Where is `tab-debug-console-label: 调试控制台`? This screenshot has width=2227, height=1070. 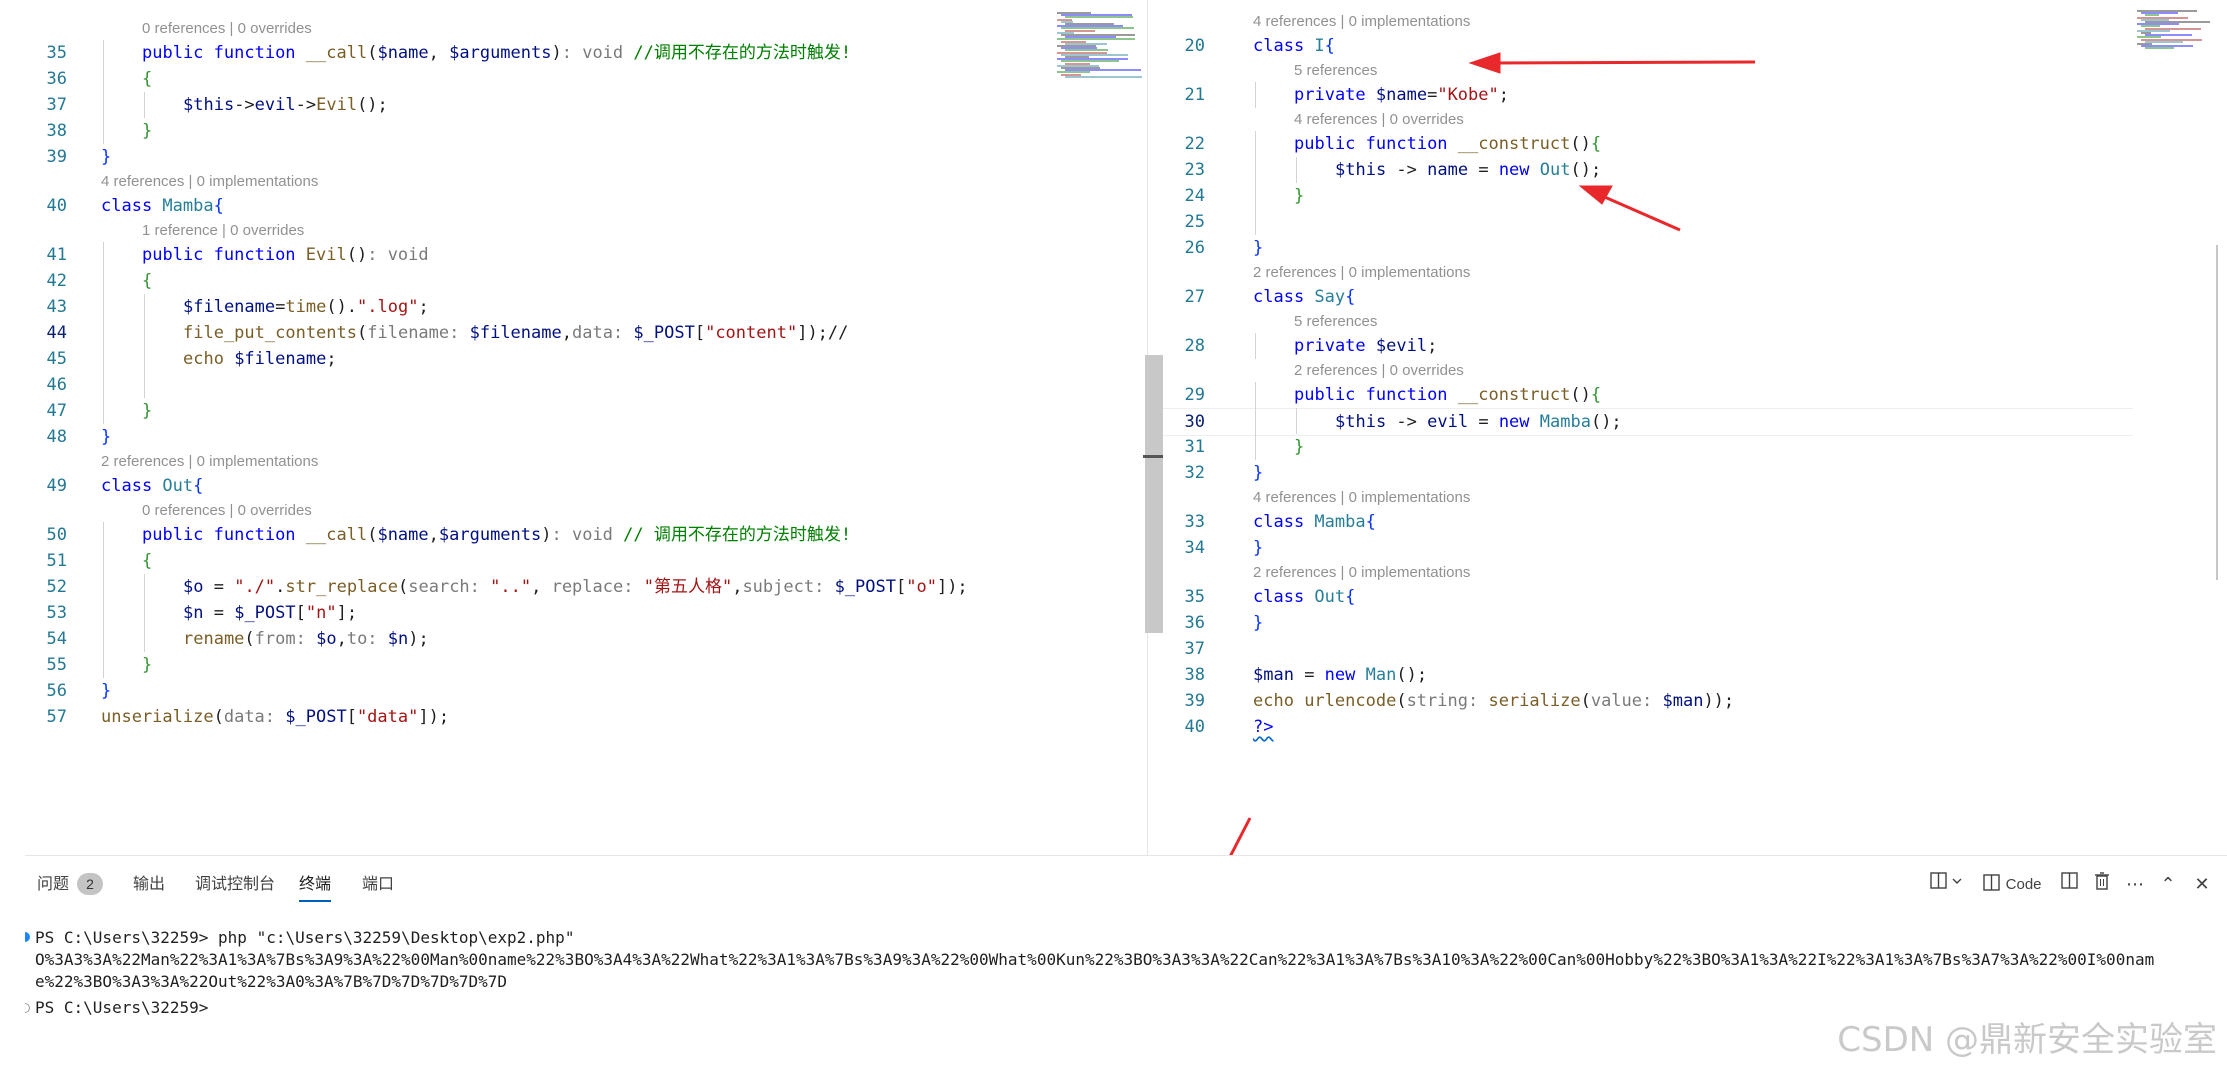 tab-debug-console-label: 调试控制台 is located at coordinates (235, 884).